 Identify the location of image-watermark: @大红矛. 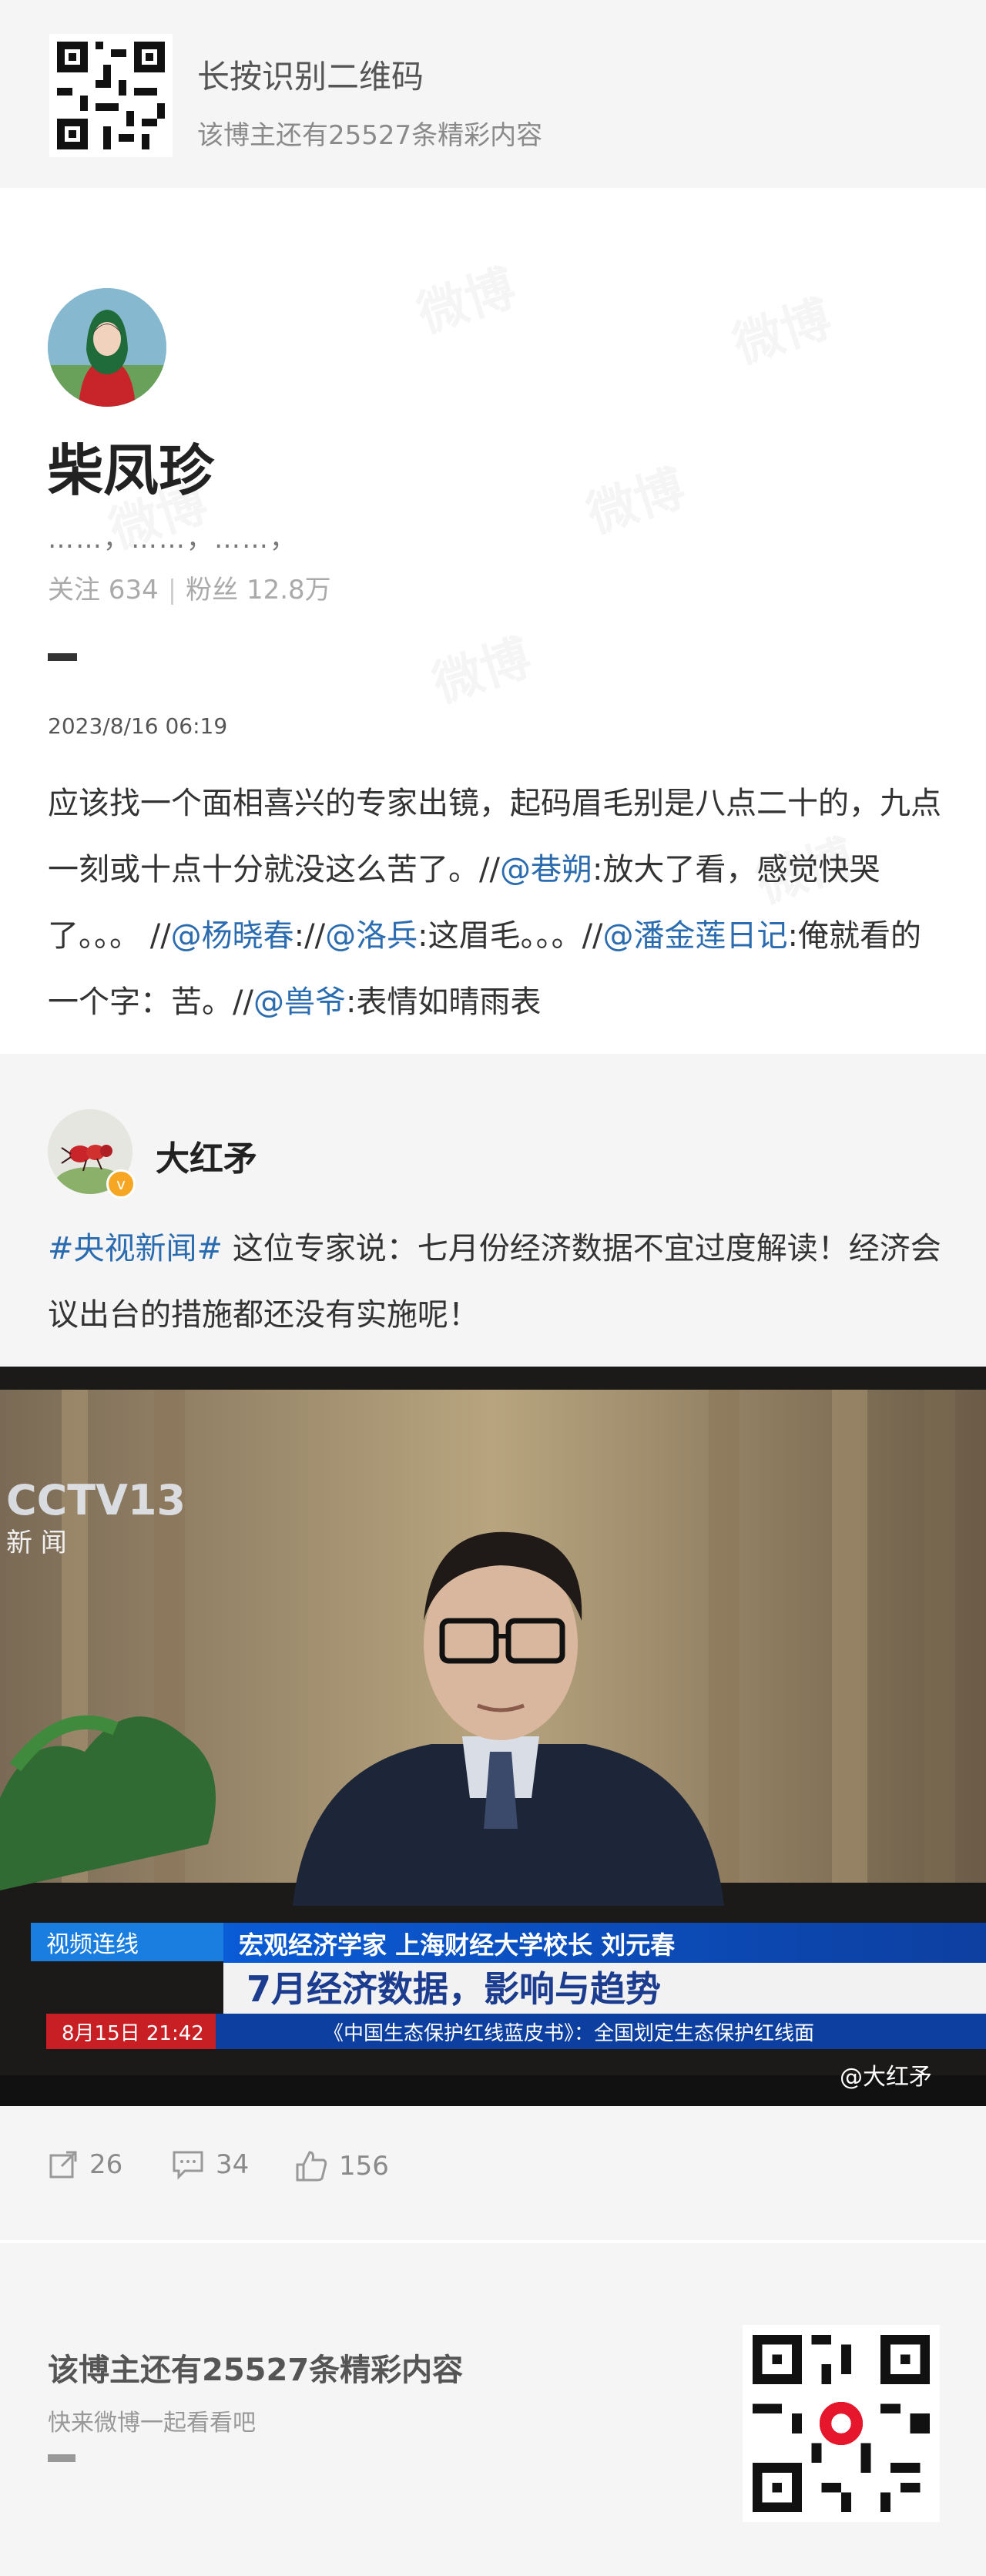
(886, 2077).